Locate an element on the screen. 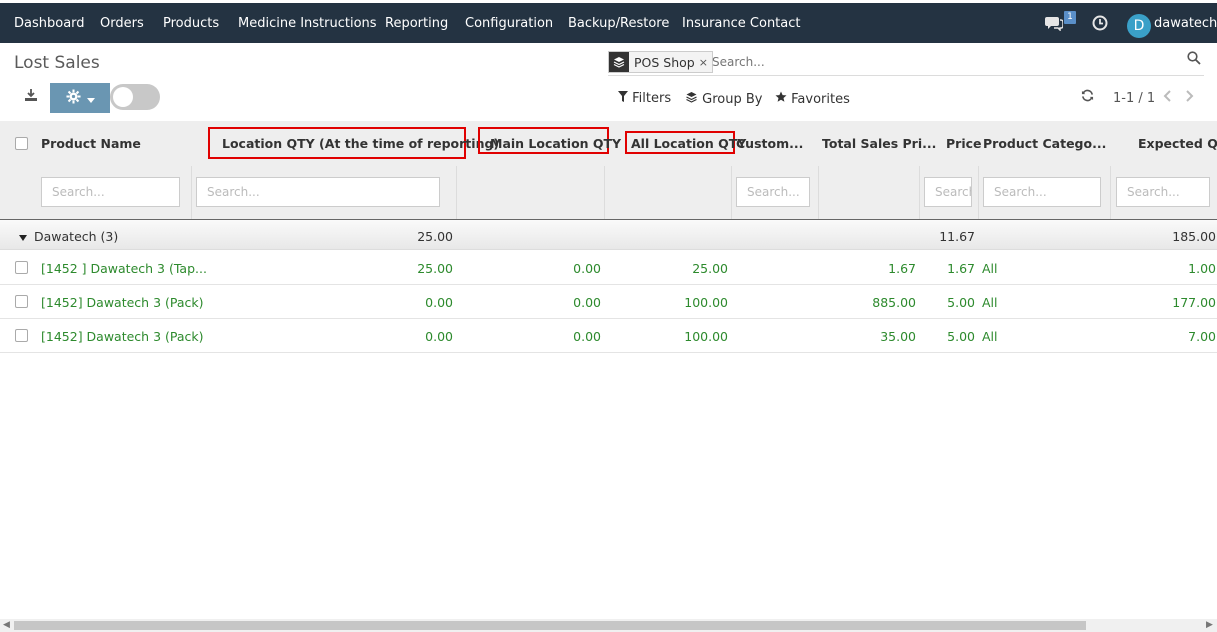 The image size is (1217, 632). column-header-price: Price is located at coordinates (964, 143).